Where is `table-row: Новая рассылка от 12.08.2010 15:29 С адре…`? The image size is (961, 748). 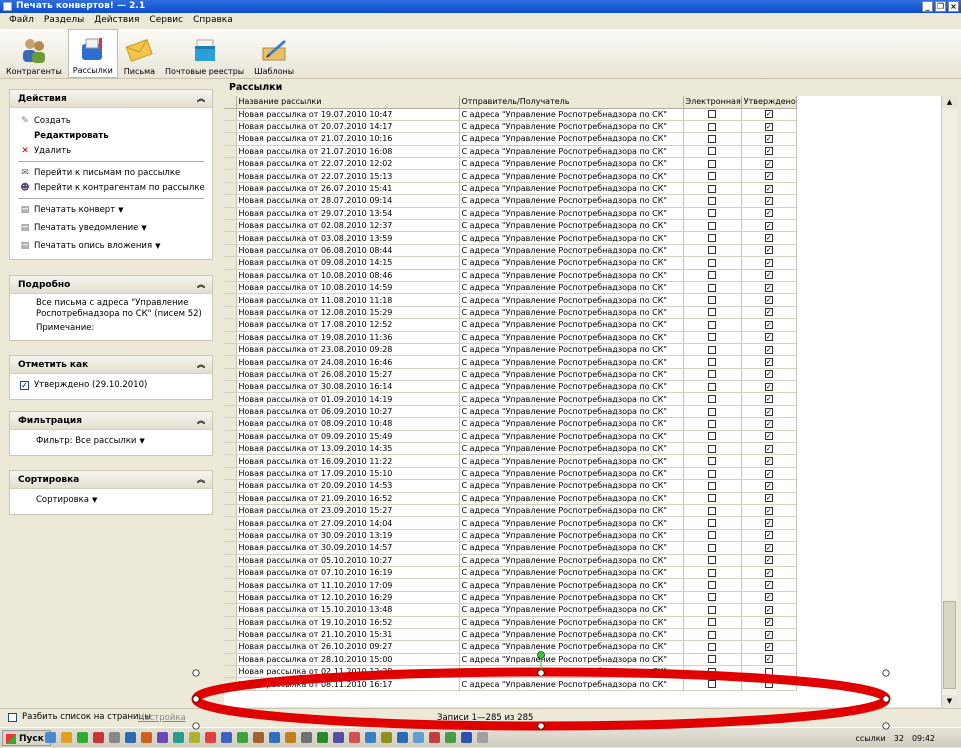 table-row: Новая рассылка от 12.08.2010 15:29 С адре… is located at coordinates (510, 313).